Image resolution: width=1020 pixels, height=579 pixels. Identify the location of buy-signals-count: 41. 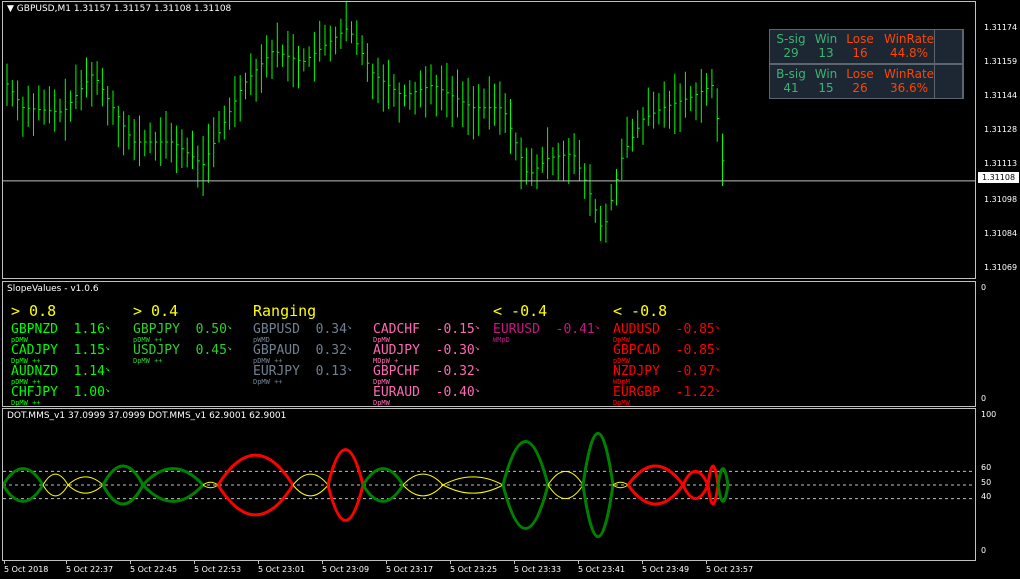
(791, 88).